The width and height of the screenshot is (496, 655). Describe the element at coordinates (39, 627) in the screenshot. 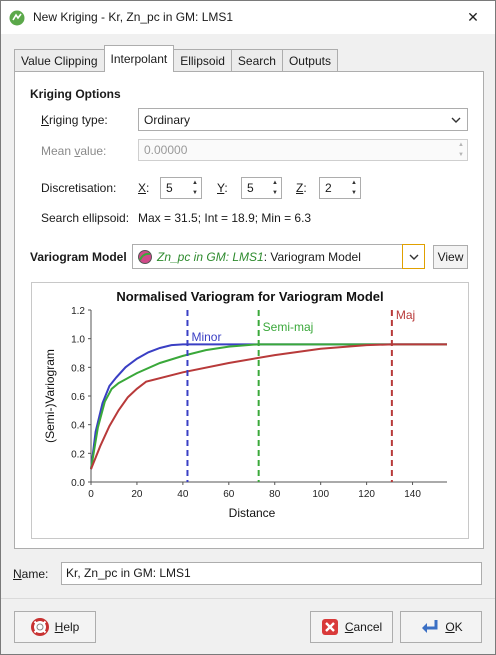

I see `lifebuoy-icon` at that location.